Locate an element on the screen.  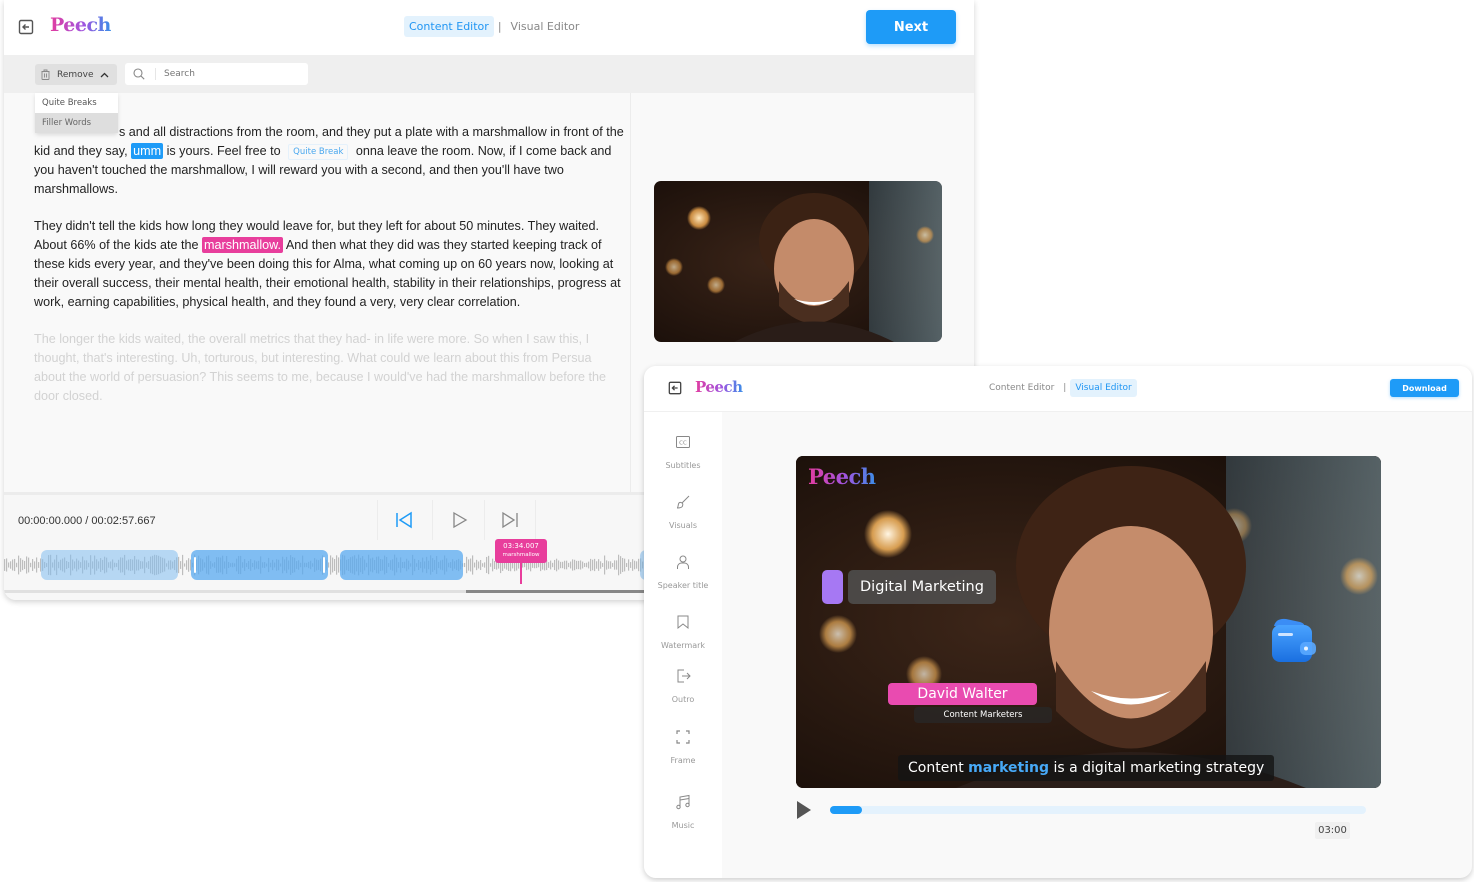
frame-icon is located at coordinates (683, 737).